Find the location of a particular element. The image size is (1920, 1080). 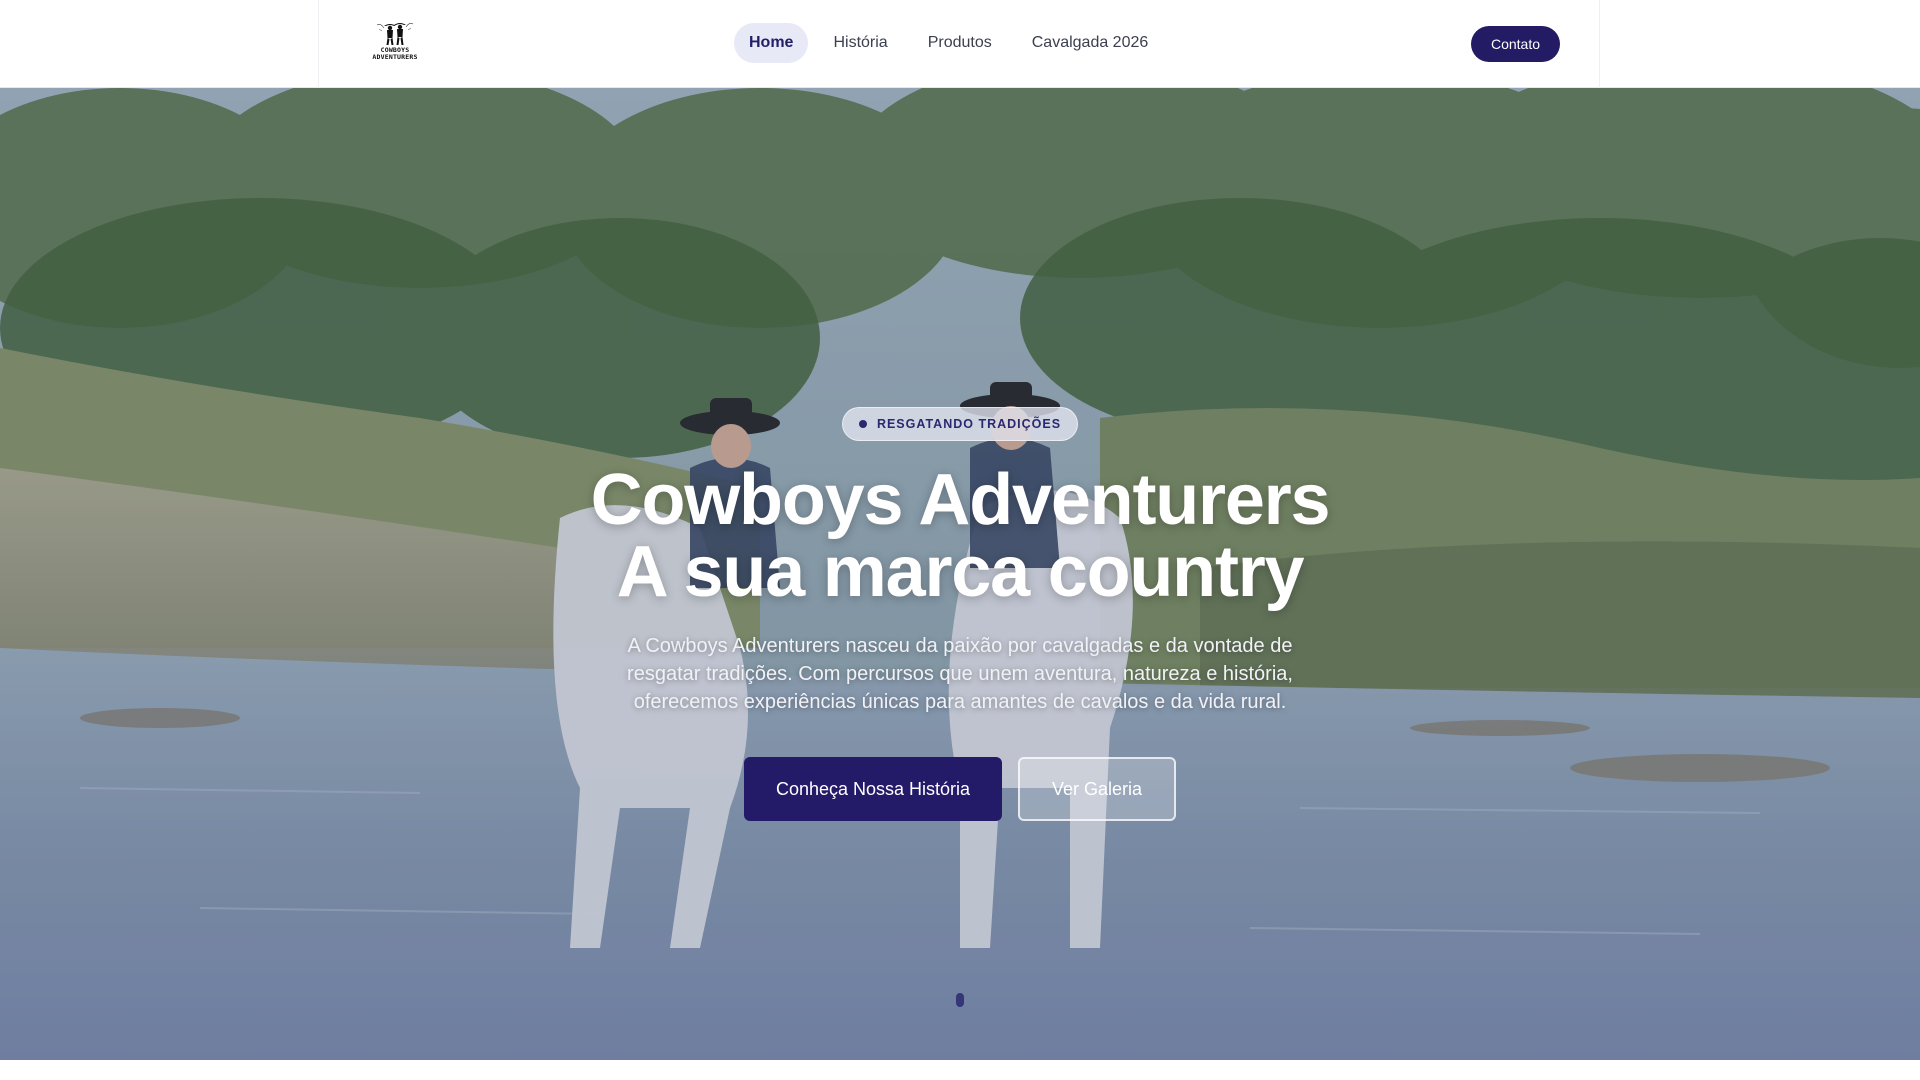

nav-item-cavalgada-2026: Cavalgada 2026 is located at coordinates (1090, 43).